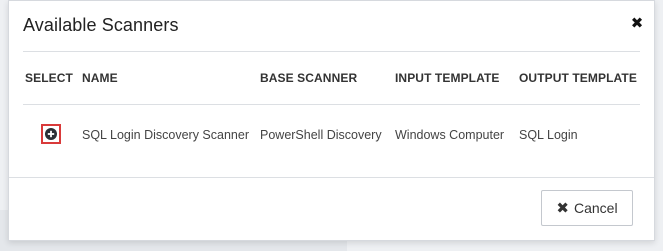 The width and height of the screenshot is (663, 251). What do you see at coordinates (548, 134) in the screenshot?
I see `output-template-cell: SQL Login` at bounding box center [548, 134].